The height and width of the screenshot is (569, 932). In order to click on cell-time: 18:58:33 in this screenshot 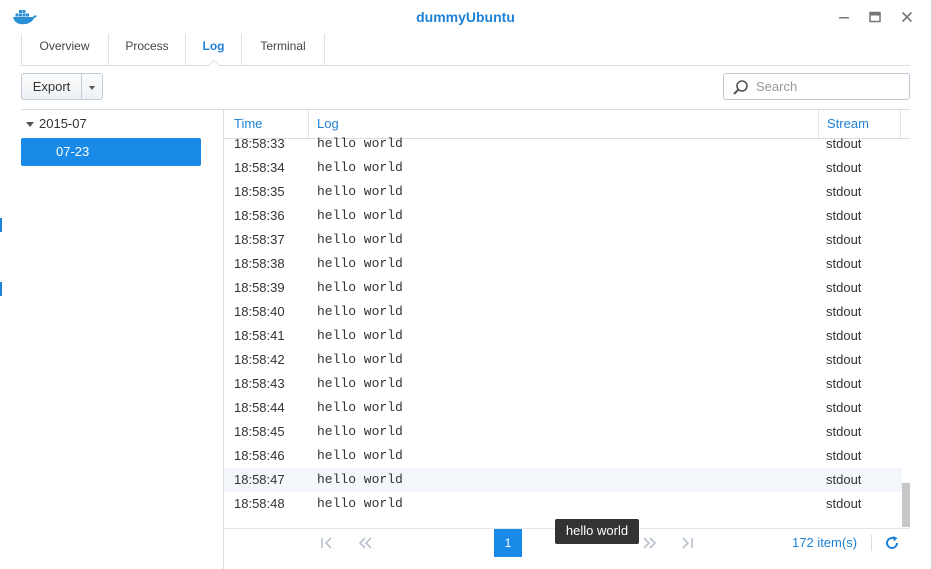, I will do `click(259, 143)`.